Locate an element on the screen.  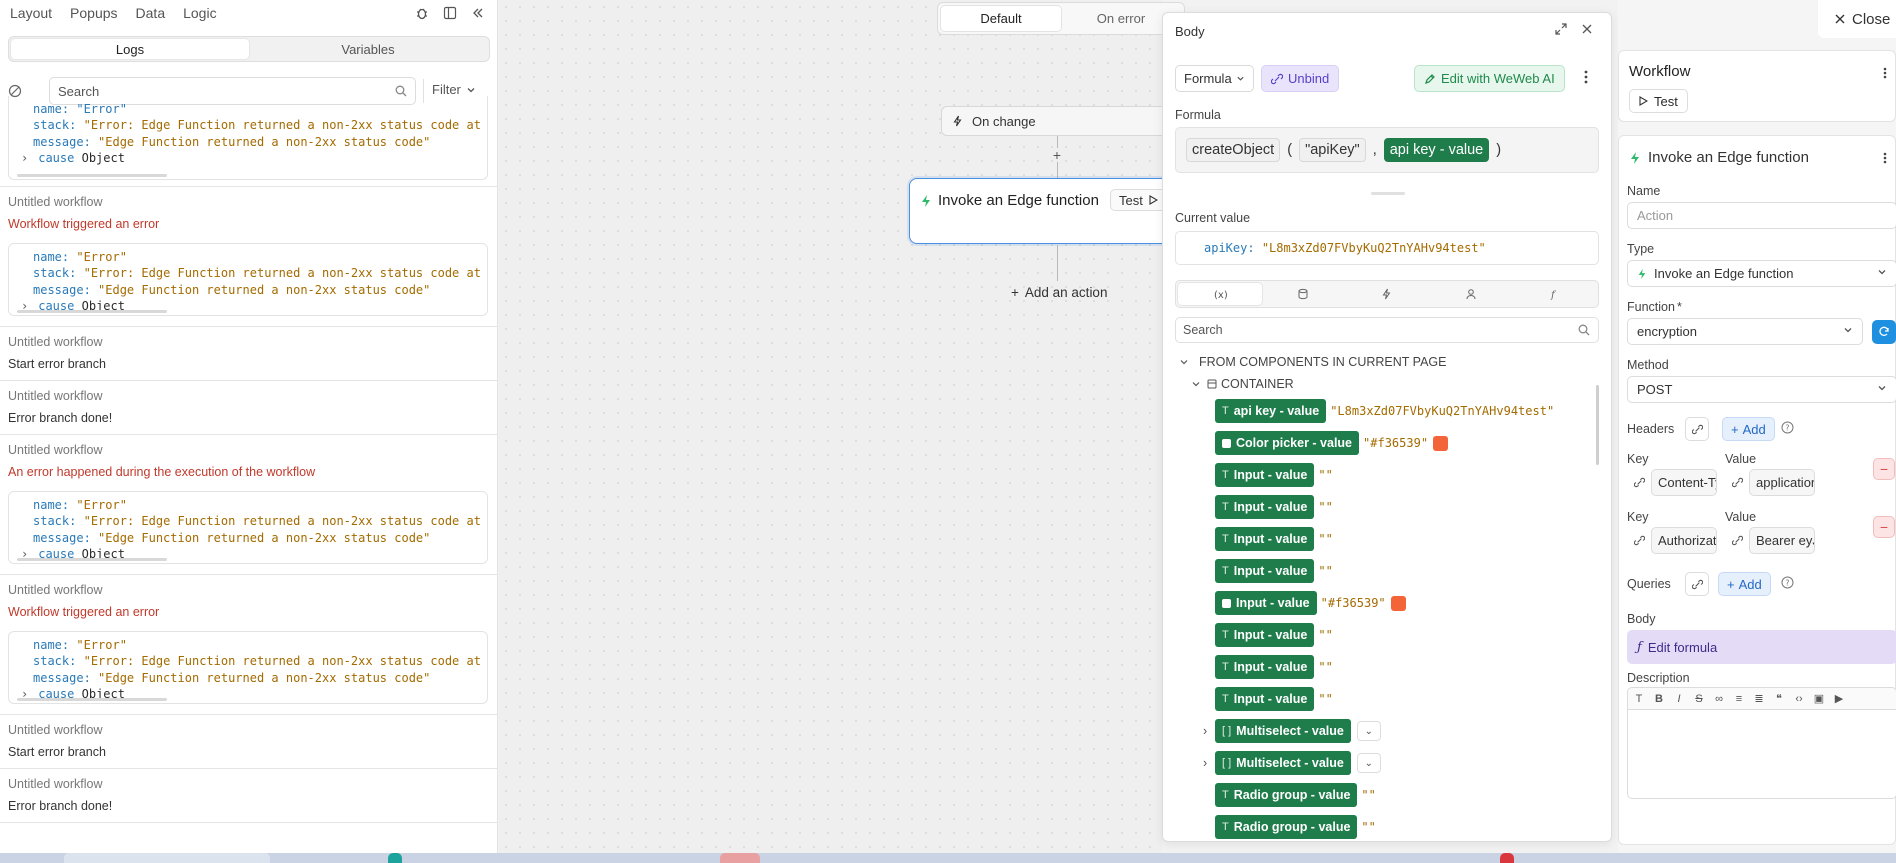
header-key-input: Authorizatic is located at coordinates (1684, 540).